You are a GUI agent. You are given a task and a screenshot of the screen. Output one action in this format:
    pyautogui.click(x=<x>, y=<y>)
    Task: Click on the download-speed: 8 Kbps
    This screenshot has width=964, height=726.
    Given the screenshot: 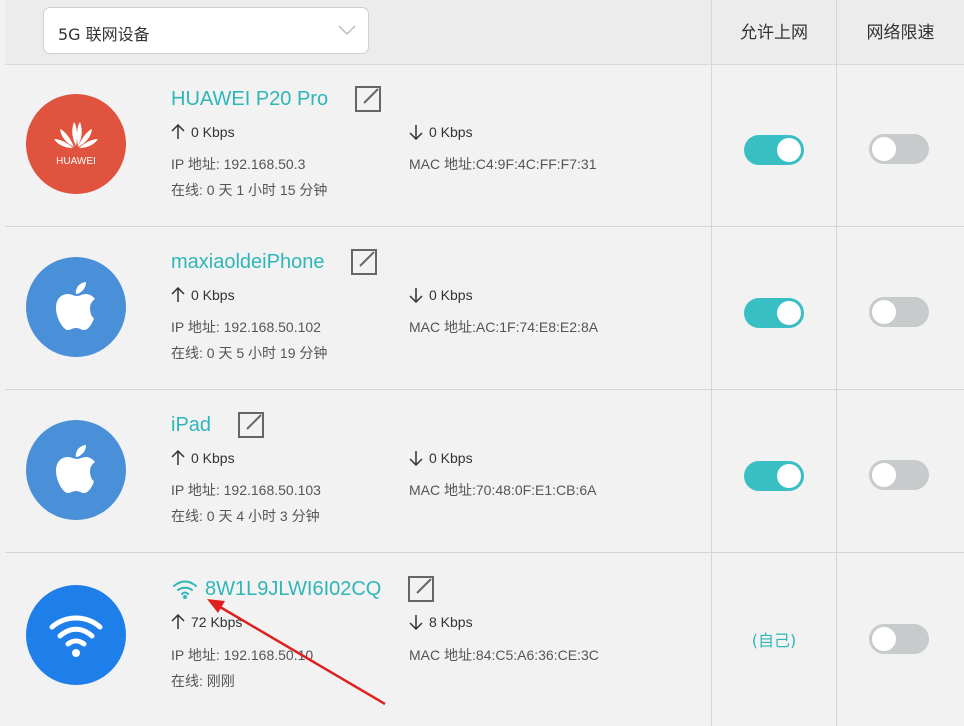 What is the action you would take?
    pyautogui.click(x=451, y=622)
    